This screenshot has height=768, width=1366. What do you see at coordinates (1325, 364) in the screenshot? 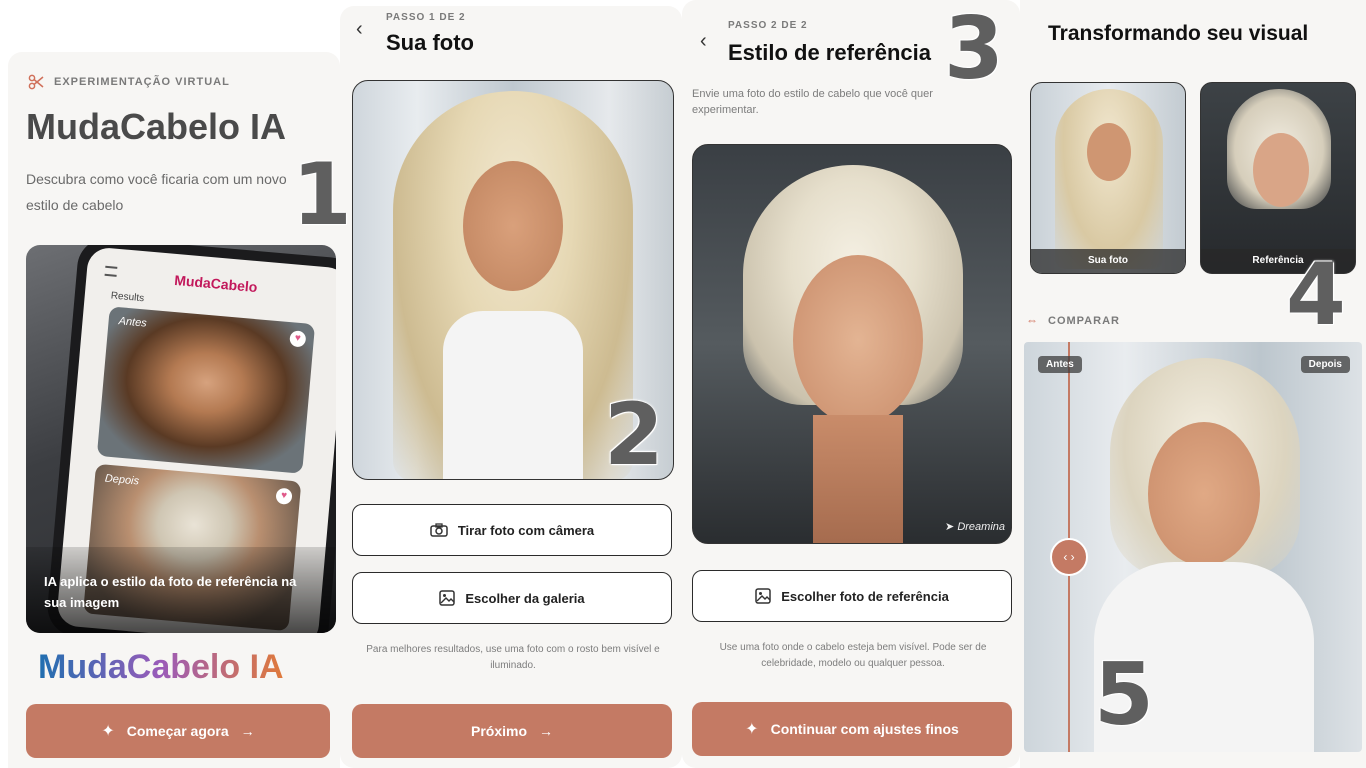
I see `after-tag: Depois` at bounding box center [1325, 364].